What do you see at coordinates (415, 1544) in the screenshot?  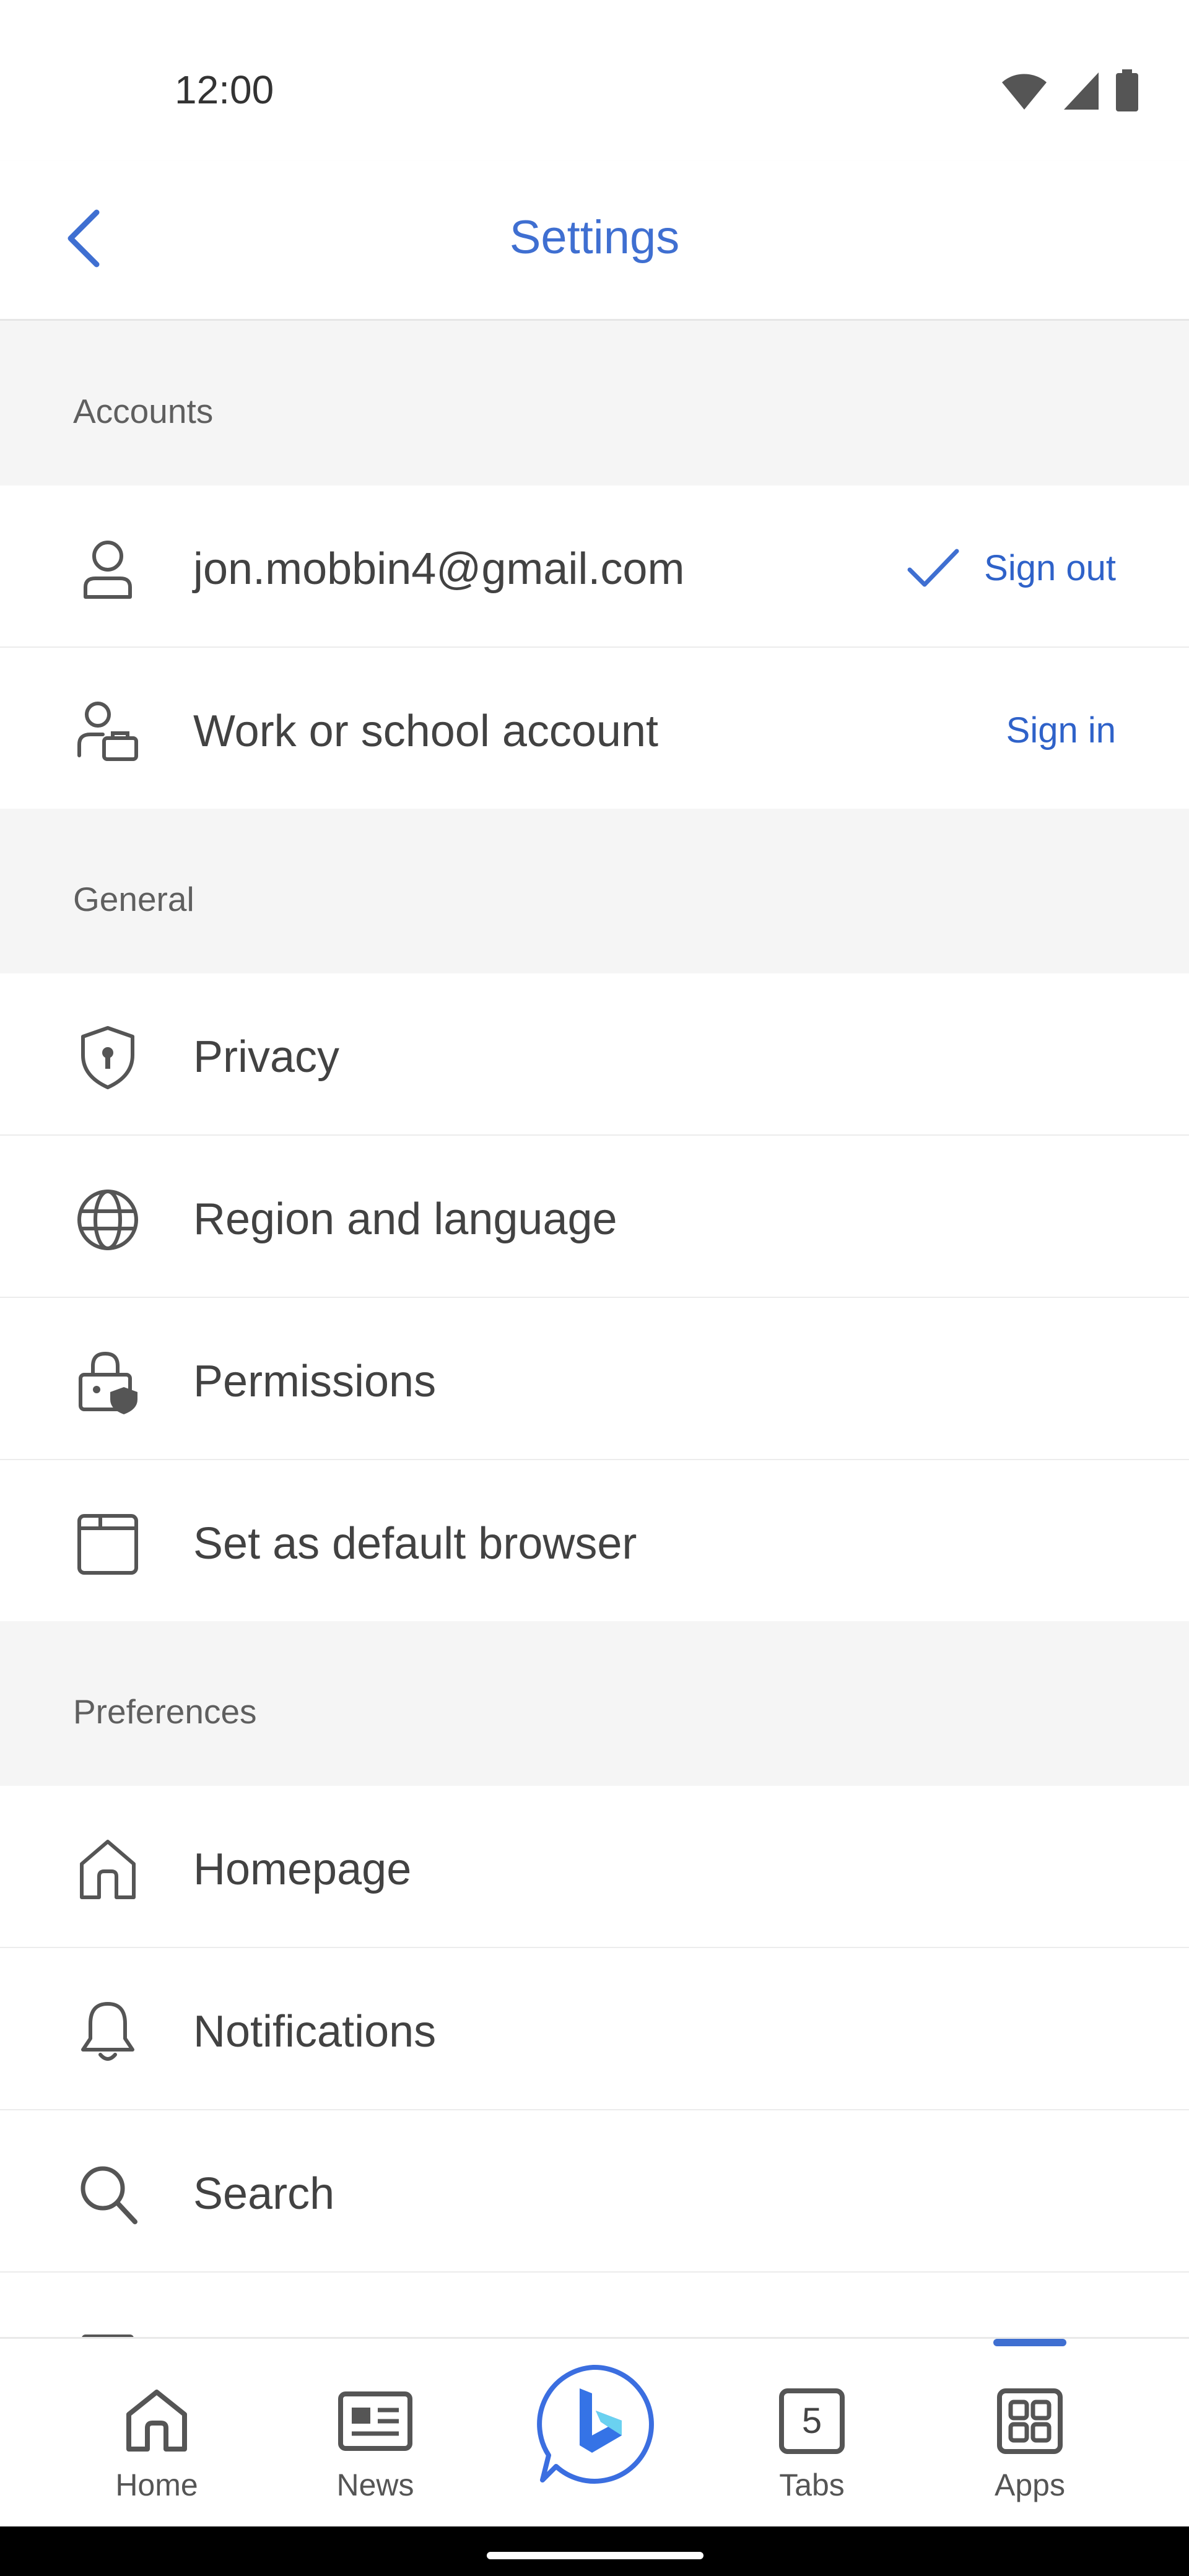 I see `settings-item-label: Set as default browser` at bounding box center [415, 1544].